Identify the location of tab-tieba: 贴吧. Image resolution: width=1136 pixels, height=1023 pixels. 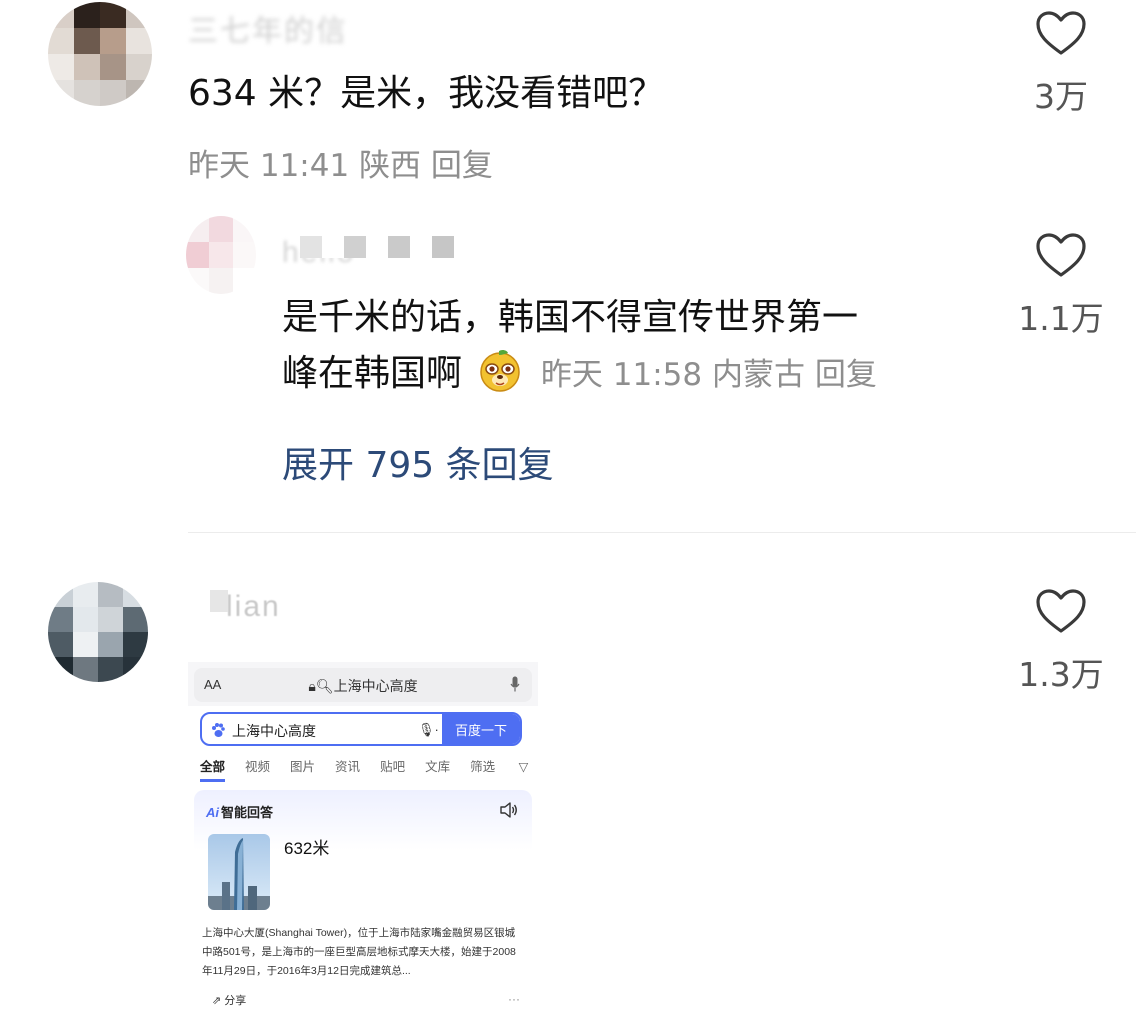
(393, 767).